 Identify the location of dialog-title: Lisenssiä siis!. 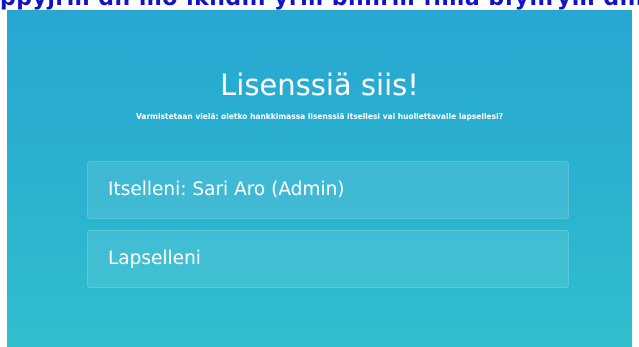
(319, 85).